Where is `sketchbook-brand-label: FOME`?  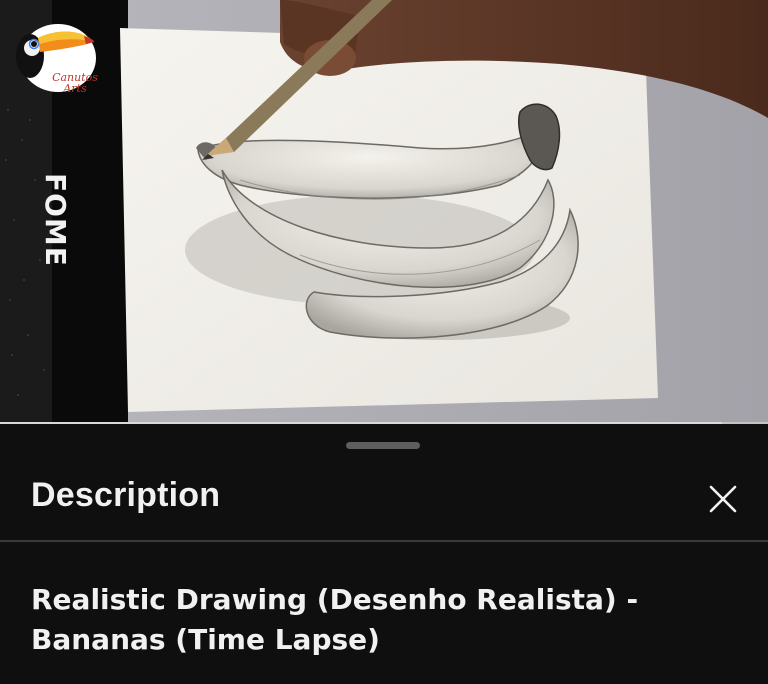 sketchbook-brand-label: FOME is located at coordinates (55, 220).